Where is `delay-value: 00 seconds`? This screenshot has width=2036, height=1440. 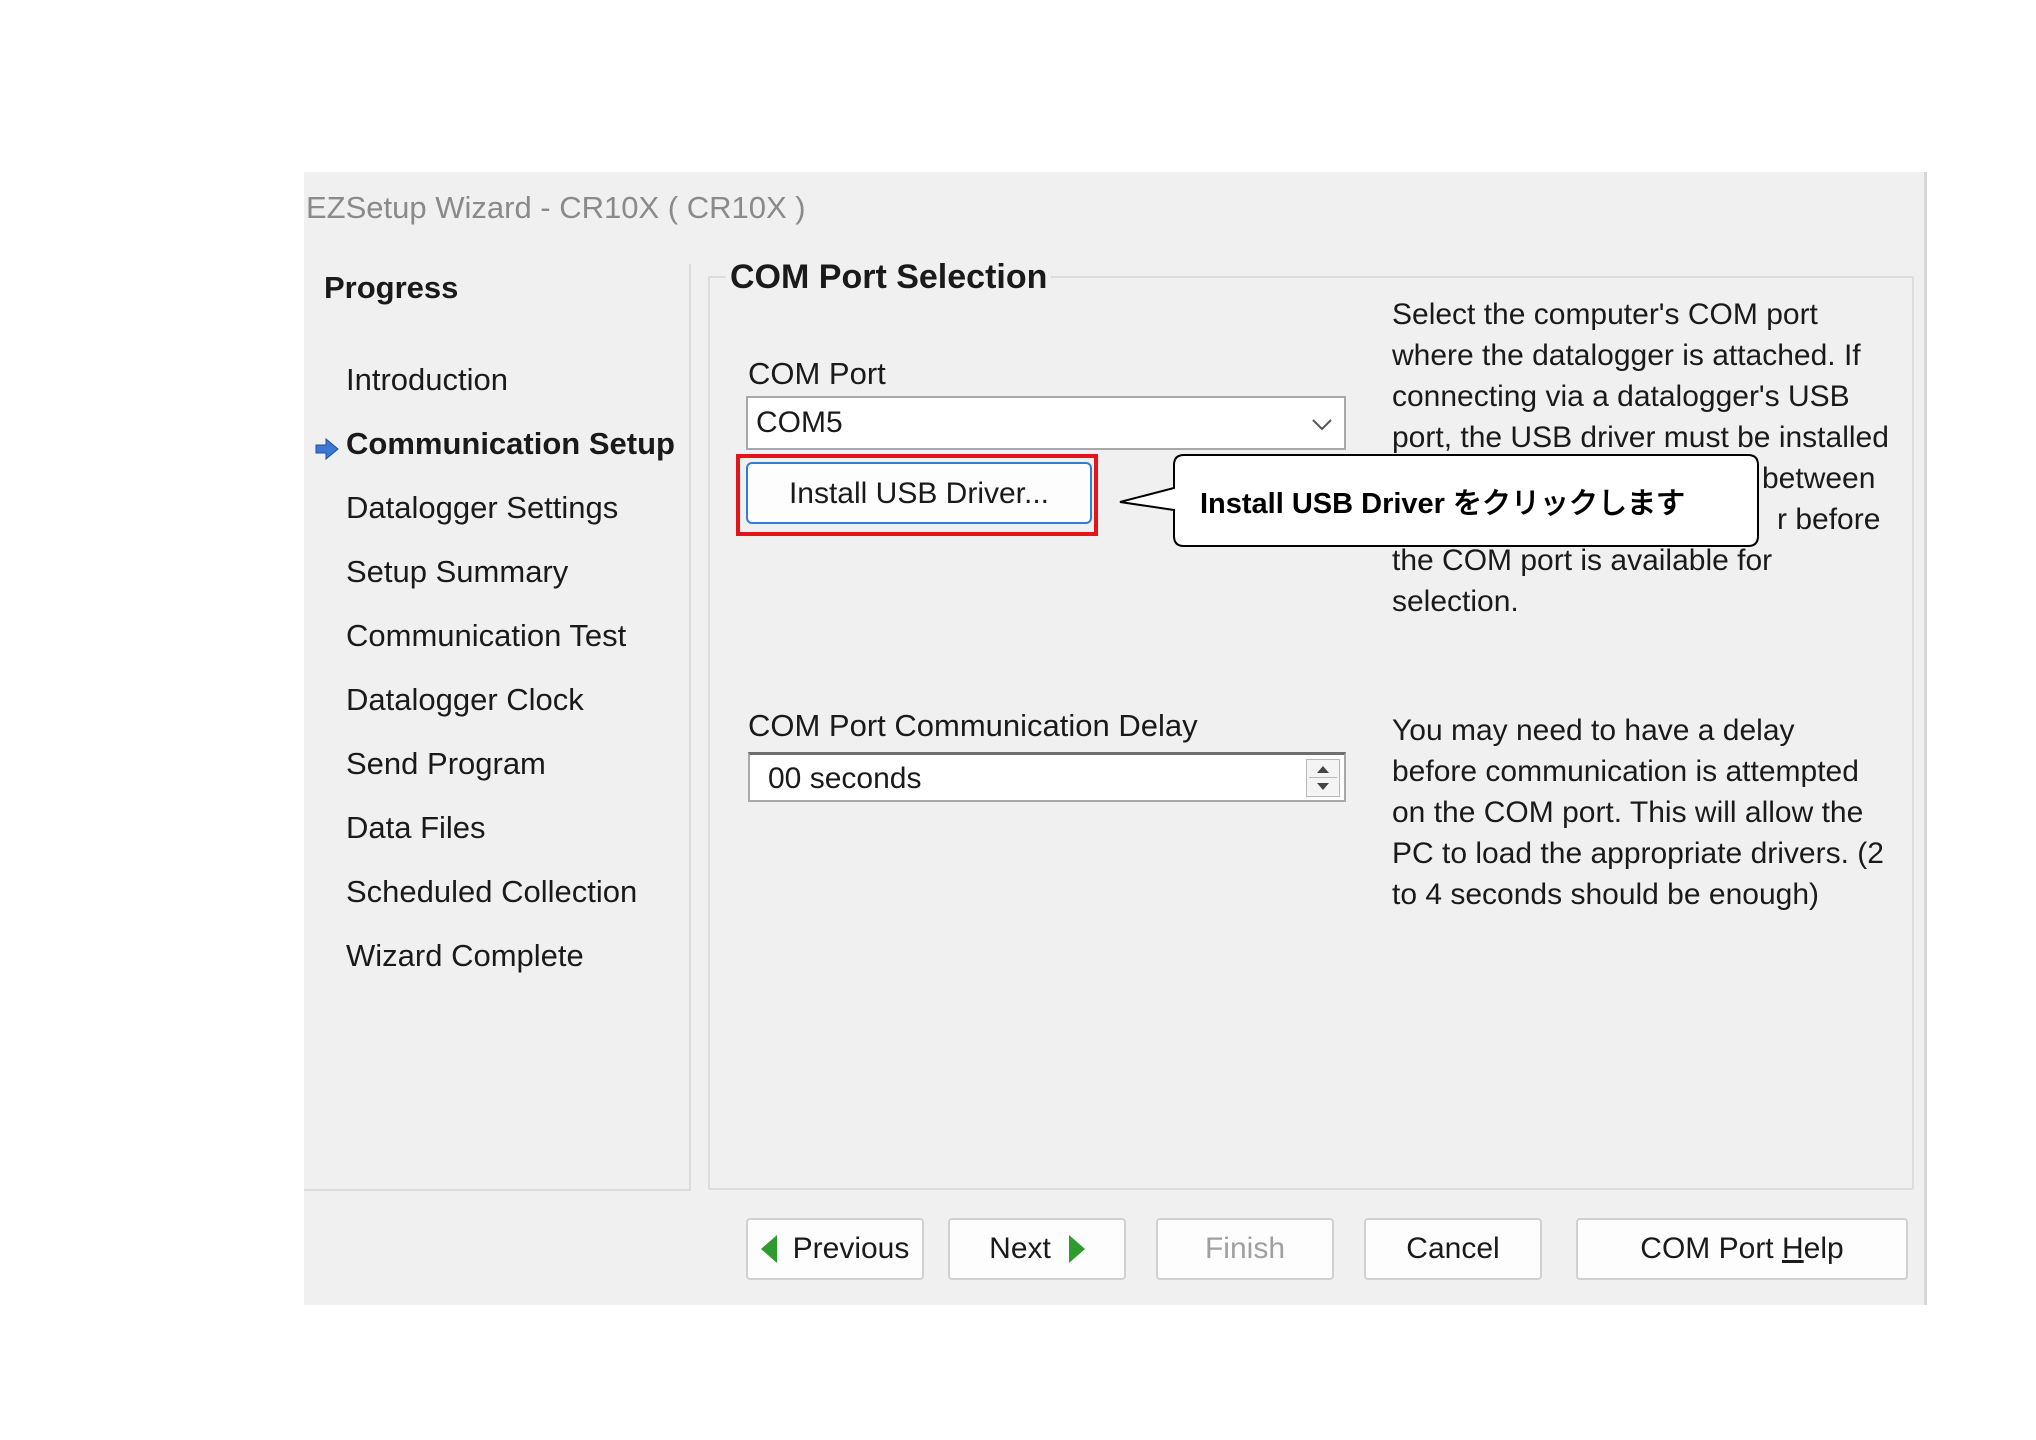
delay-value: 00 seconds is located at coordinates (845, 778).